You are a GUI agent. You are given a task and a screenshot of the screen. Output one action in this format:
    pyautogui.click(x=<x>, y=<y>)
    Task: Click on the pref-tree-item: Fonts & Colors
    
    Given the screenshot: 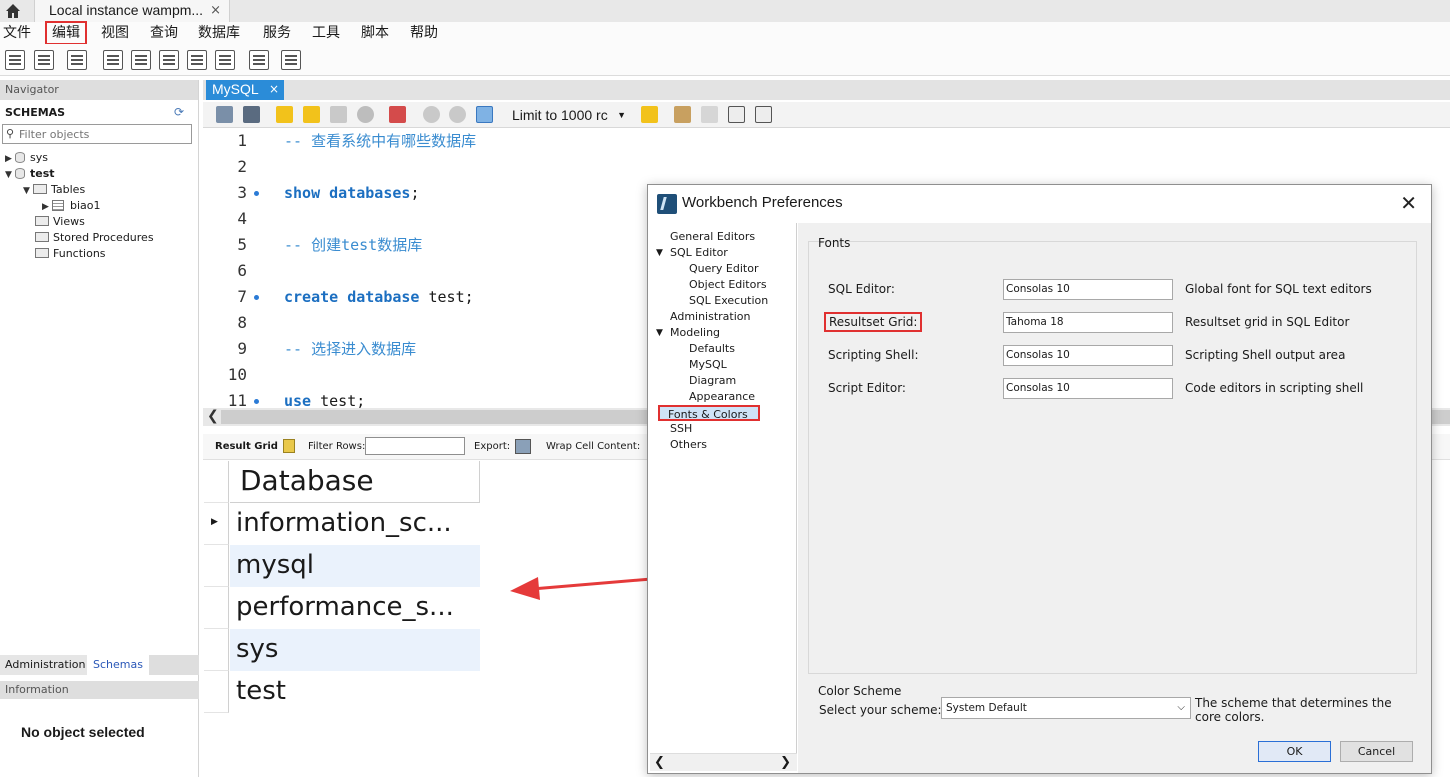 What is the action you would take?
    pyautogui.click(x=709, y=413)
    